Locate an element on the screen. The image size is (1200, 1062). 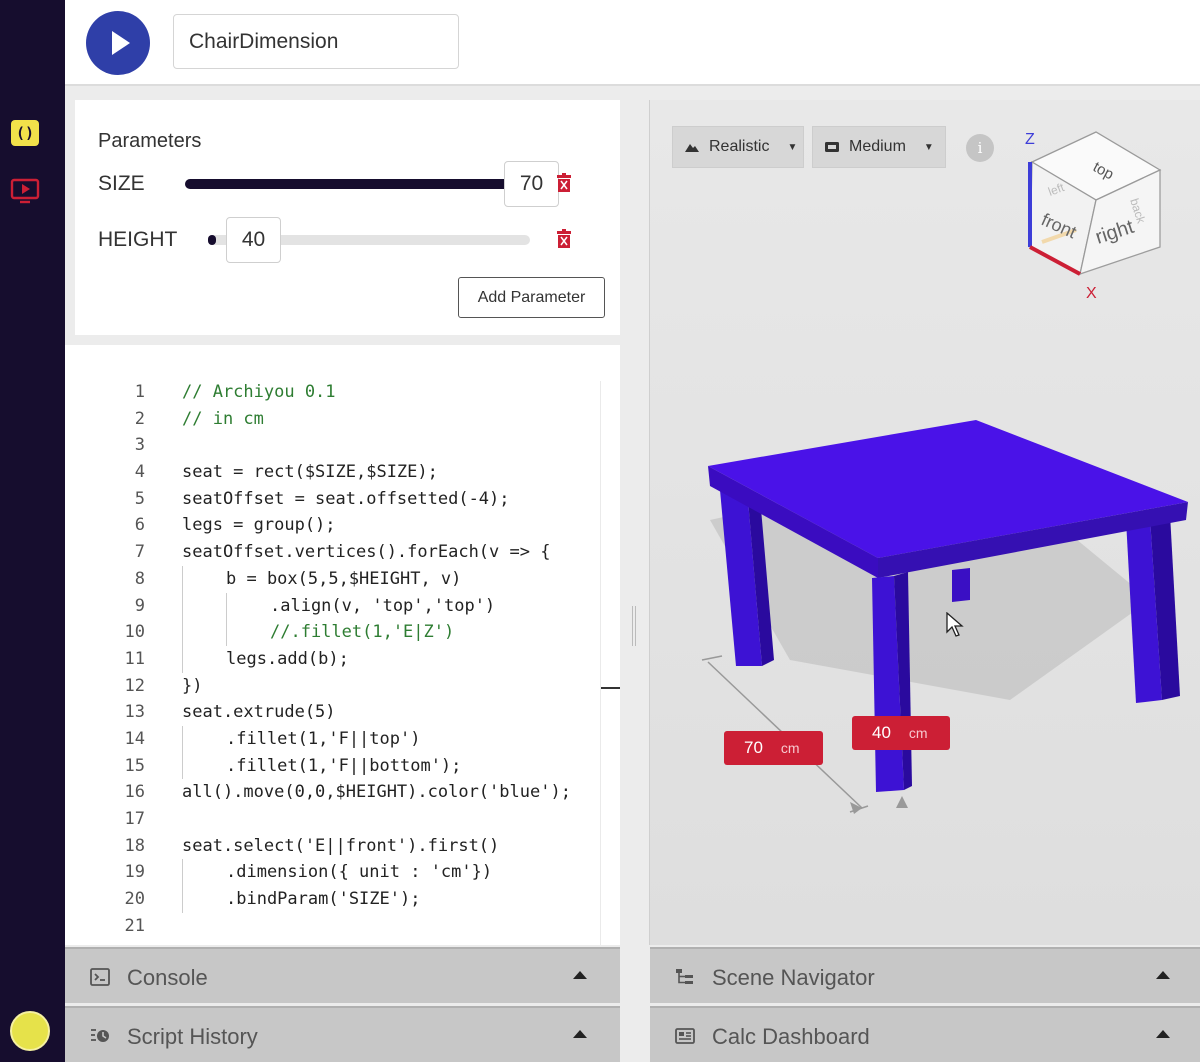
console-panel-header: Console is located at coordinates (342, 975).